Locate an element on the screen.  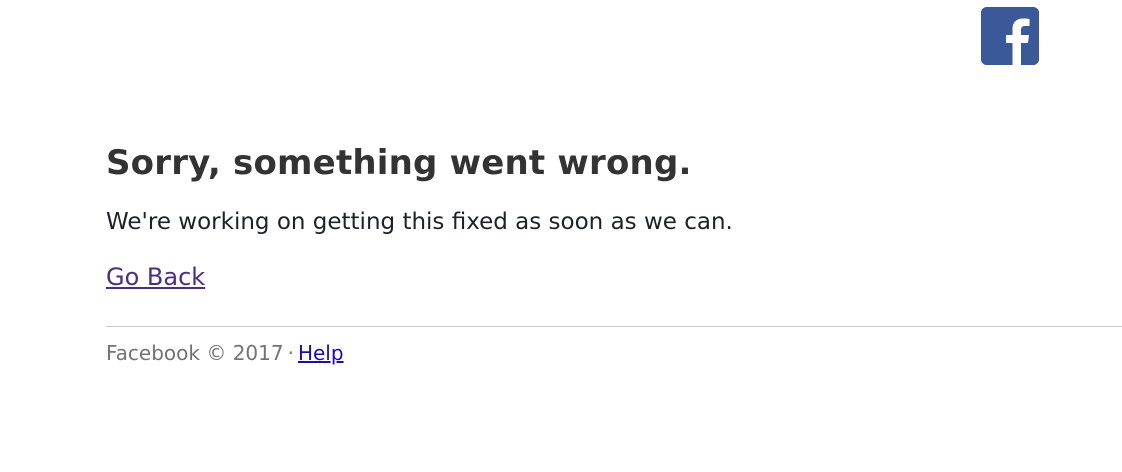
footer-divider is located at coordinates (614, 326).